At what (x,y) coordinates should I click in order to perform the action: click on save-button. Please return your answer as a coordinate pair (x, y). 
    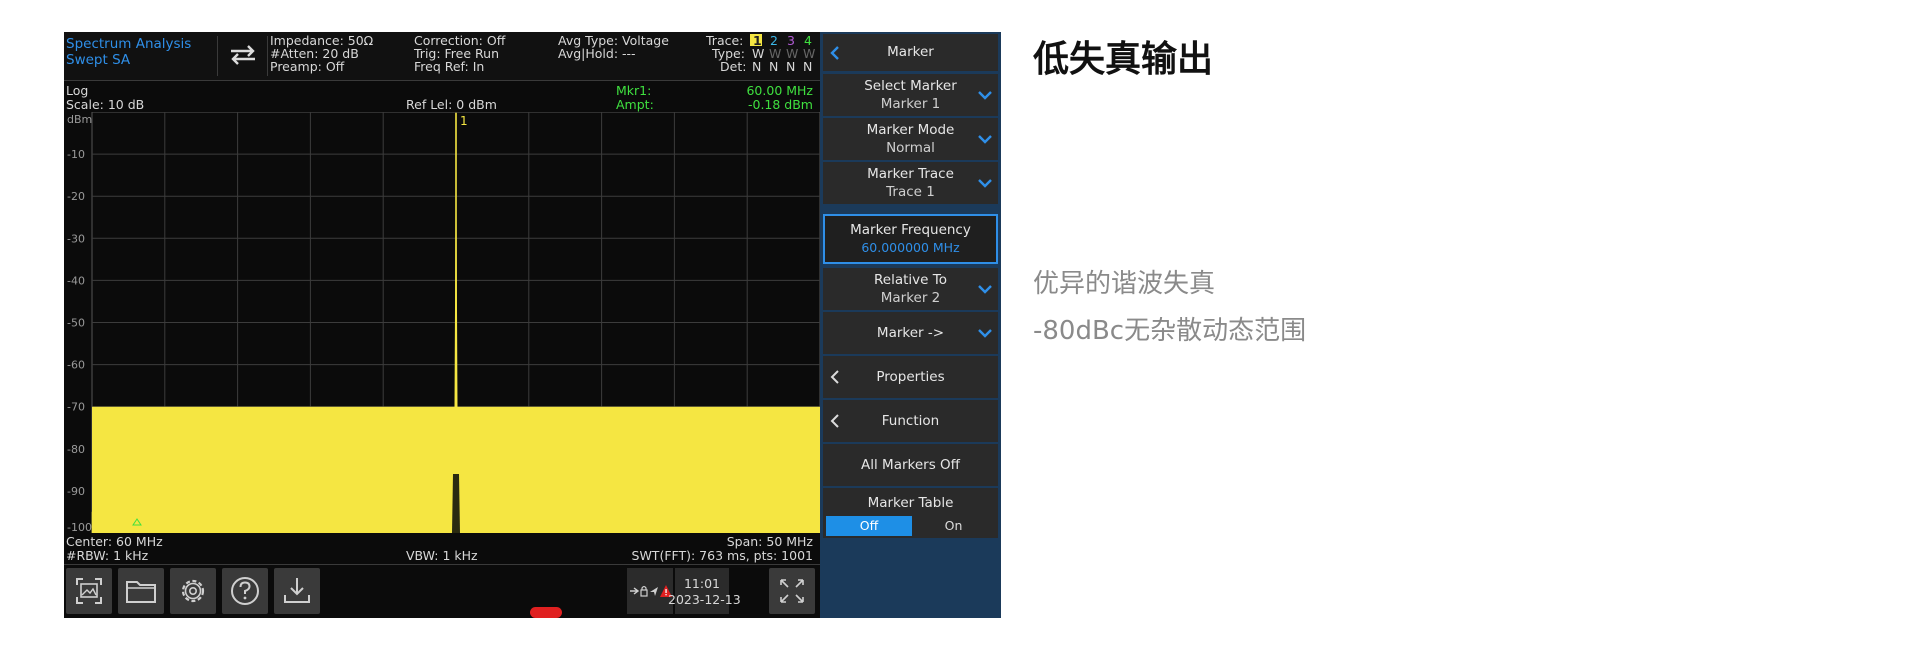
    Looking at the image, I should click on (297, 591).